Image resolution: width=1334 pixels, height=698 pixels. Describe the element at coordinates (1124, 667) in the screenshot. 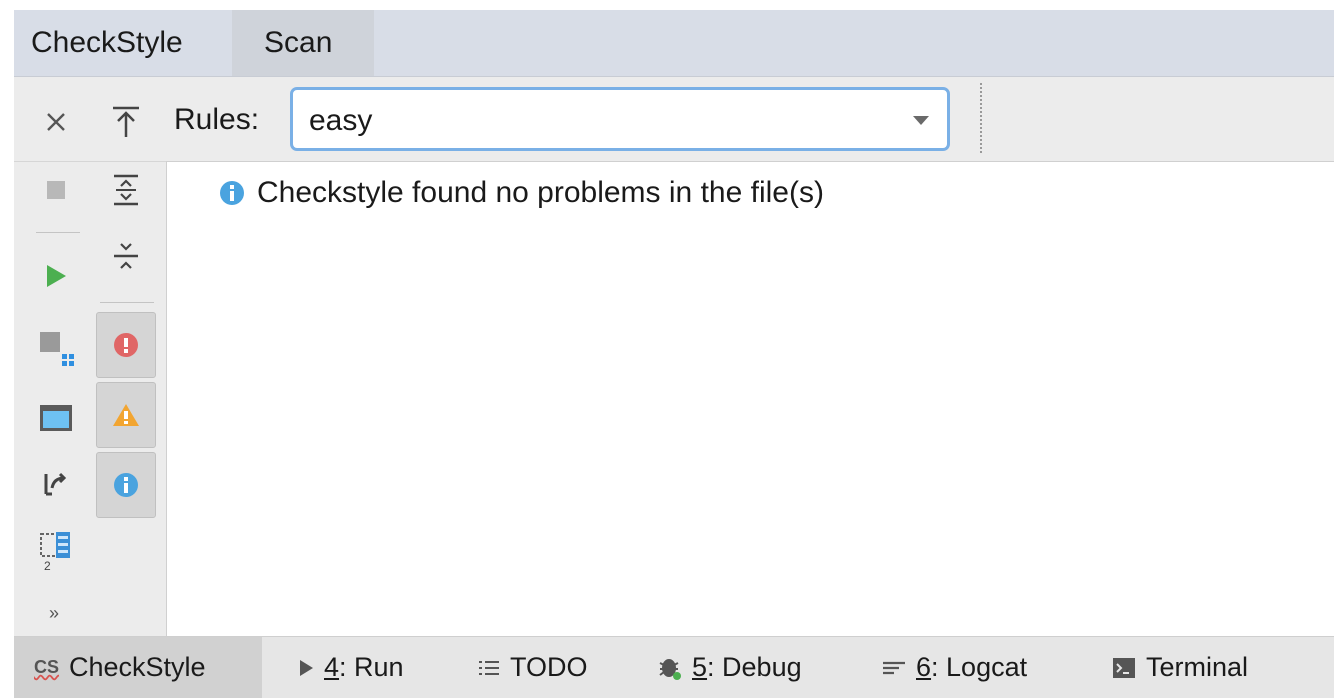

I see `terminal-icon` at that location.